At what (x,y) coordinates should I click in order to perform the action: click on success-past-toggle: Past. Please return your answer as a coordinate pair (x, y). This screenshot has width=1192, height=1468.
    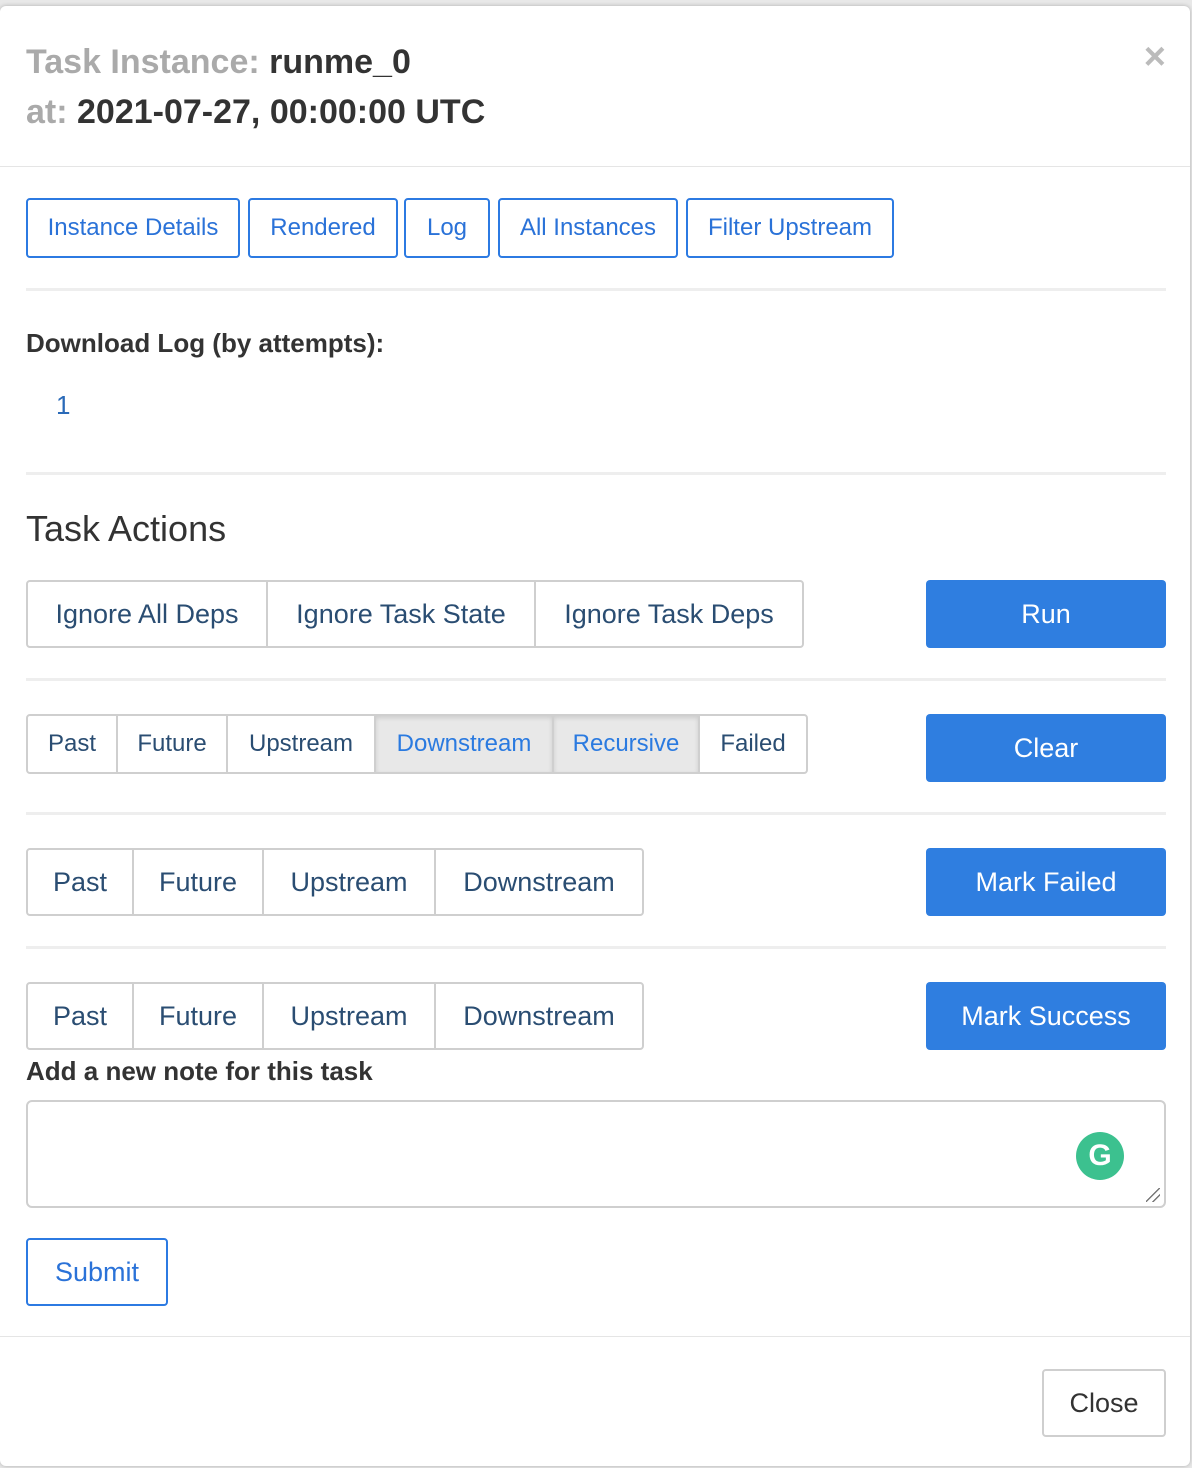
    Looking at the image, I should click on (81, 1016).